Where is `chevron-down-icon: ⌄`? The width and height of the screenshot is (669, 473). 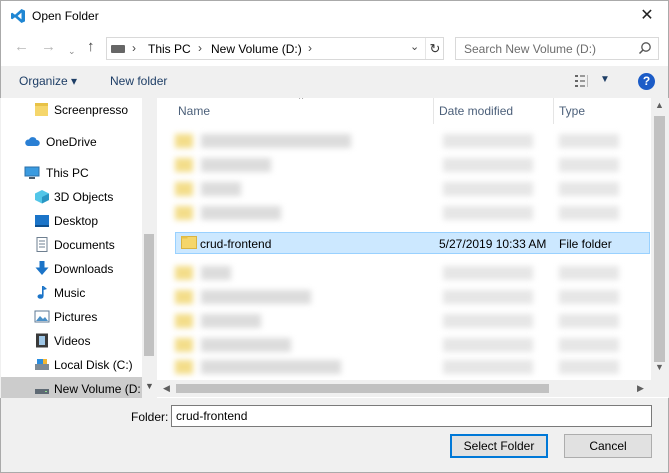 chevron-down-icon: ⌄ is located at coordinates (414, 46).